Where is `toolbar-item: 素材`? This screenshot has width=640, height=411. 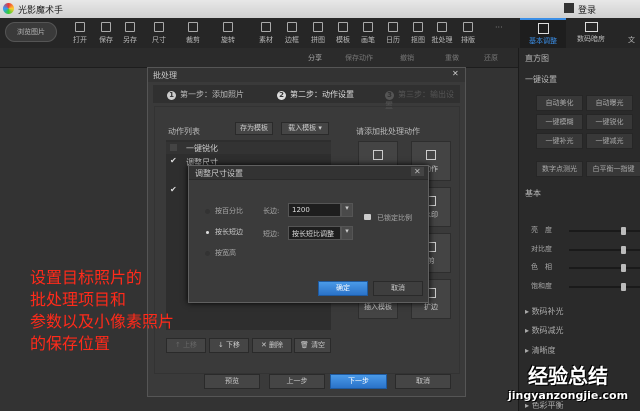
toolbar-item: 素材 is located at coordinates (266, 32).